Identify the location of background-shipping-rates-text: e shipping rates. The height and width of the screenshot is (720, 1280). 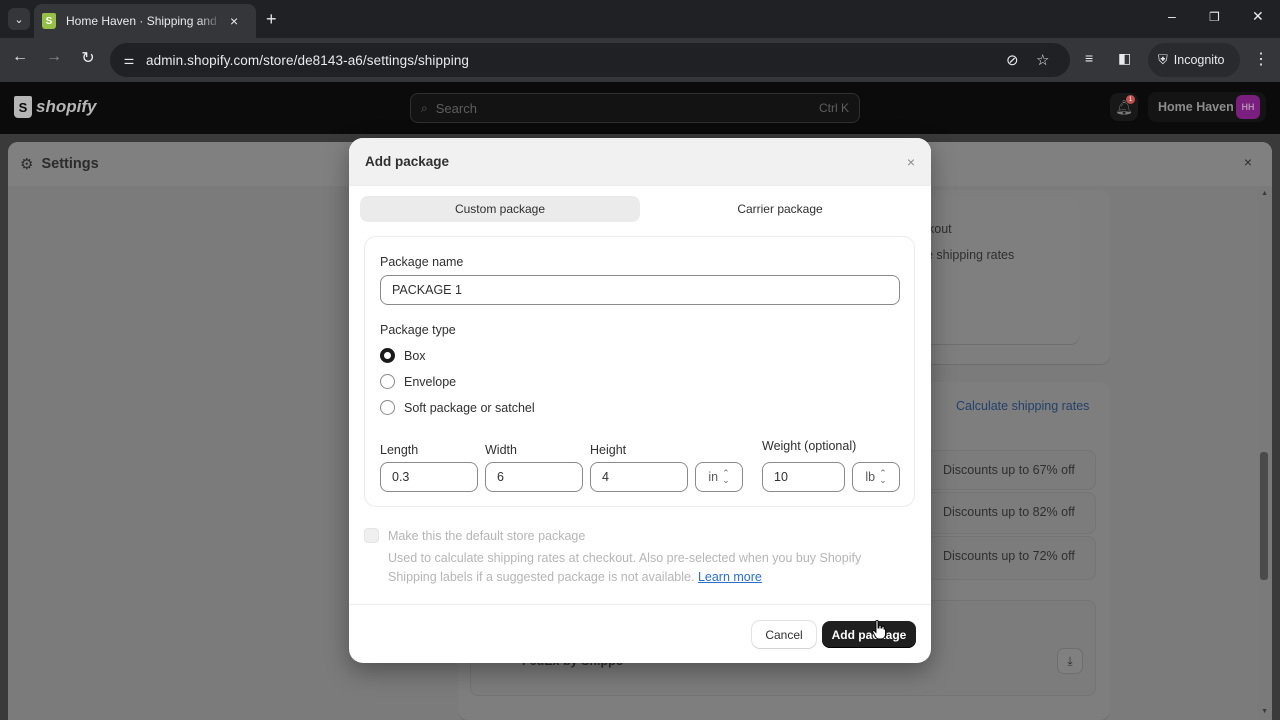
(970, 255).